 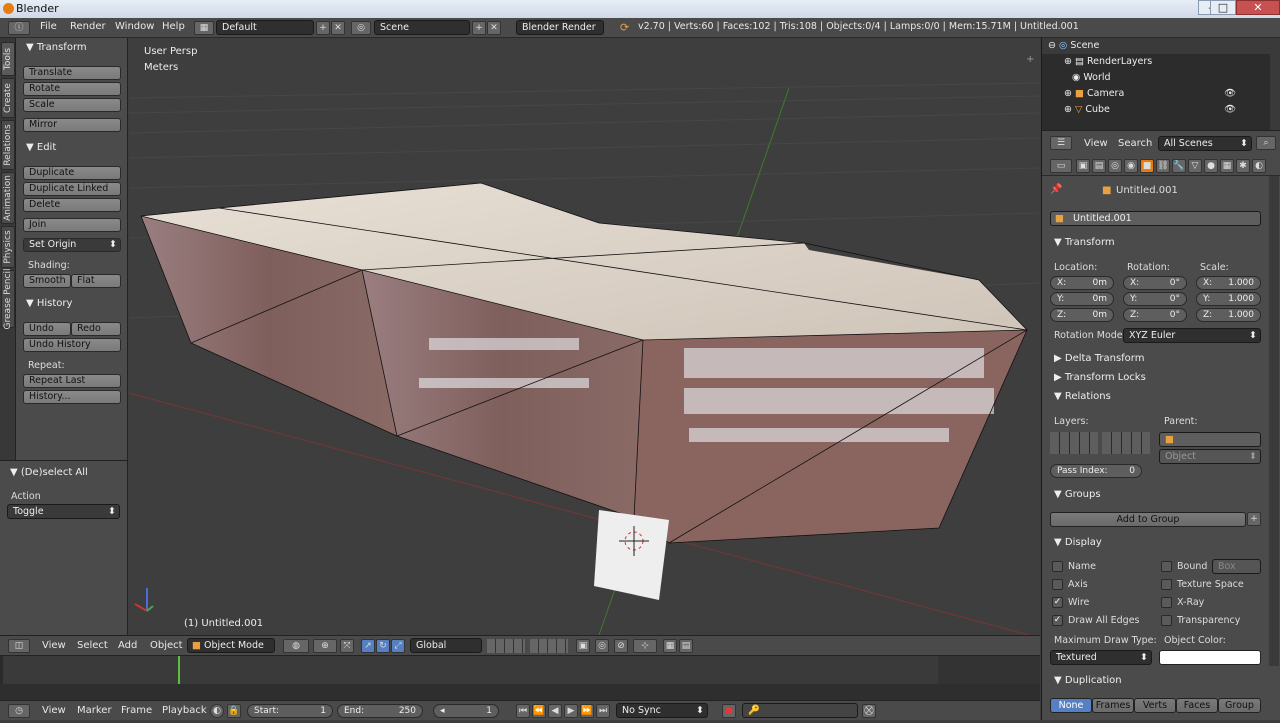 What do you see at coordinates (8, 98) in the screenshot?
I see `tab-create: Create` at bounding box center [8, 98].